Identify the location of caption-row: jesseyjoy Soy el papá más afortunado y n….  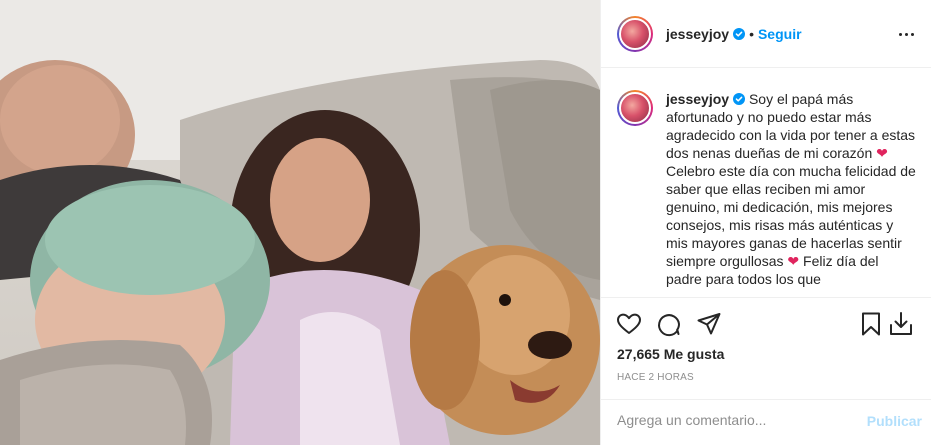
(766, 189).